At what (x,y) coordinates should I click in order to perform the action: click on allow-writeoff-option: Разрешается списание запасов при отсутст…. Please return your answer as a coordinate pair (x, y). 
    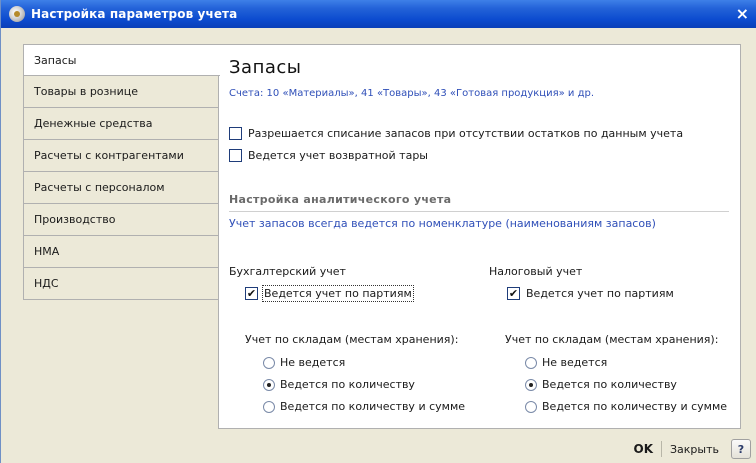
    Looking at the image, I should click on (456, 133).